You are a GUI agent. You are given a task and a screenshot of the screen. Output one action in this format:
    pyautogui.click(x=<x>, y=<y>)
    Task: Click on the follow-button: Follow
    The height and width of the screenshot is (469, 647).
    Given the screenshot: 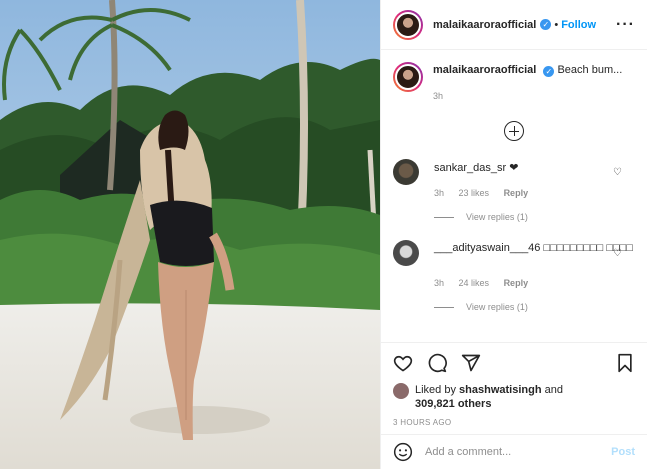 What is the action you would take?
    pyautogui.click(x=578, y=25)
    